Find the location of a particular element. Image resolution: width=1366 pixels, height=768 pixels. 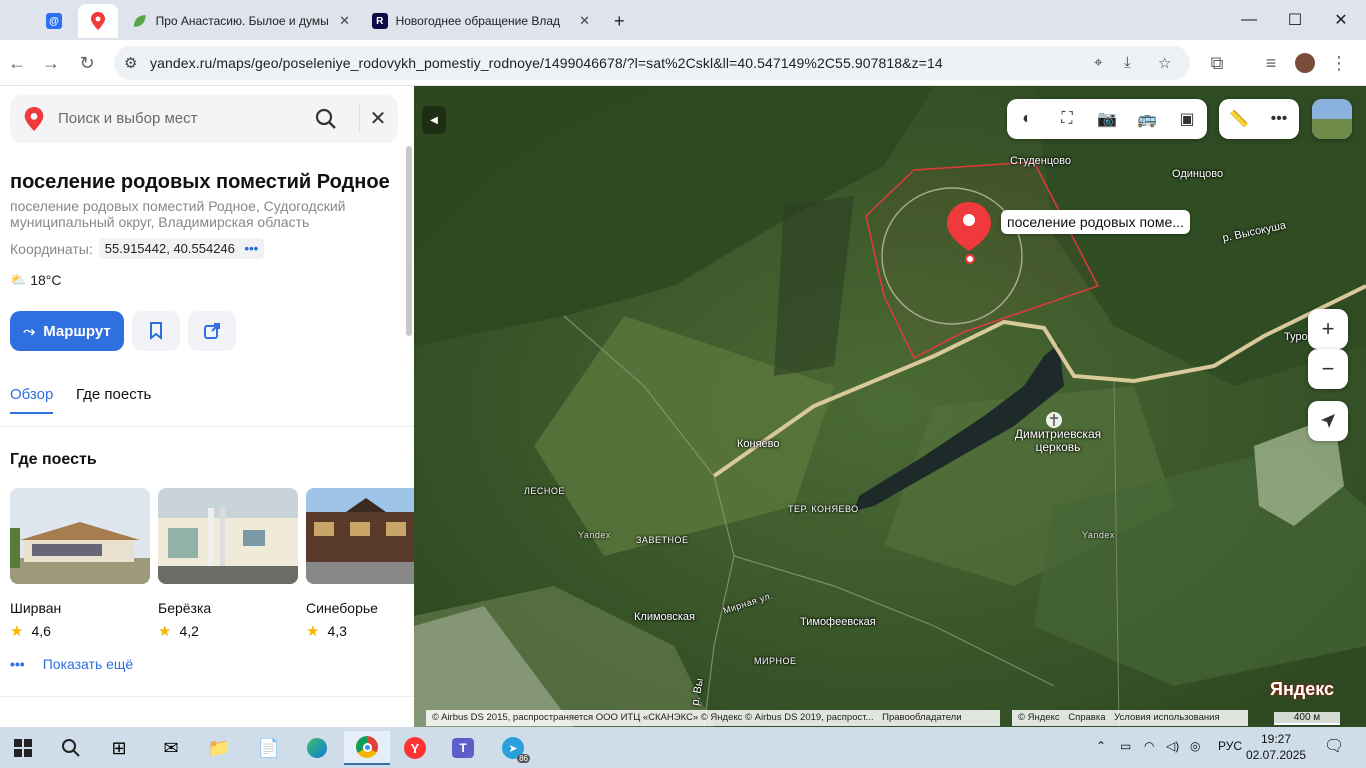

zoom-in-button: + is located at coordinates (1328, 329).